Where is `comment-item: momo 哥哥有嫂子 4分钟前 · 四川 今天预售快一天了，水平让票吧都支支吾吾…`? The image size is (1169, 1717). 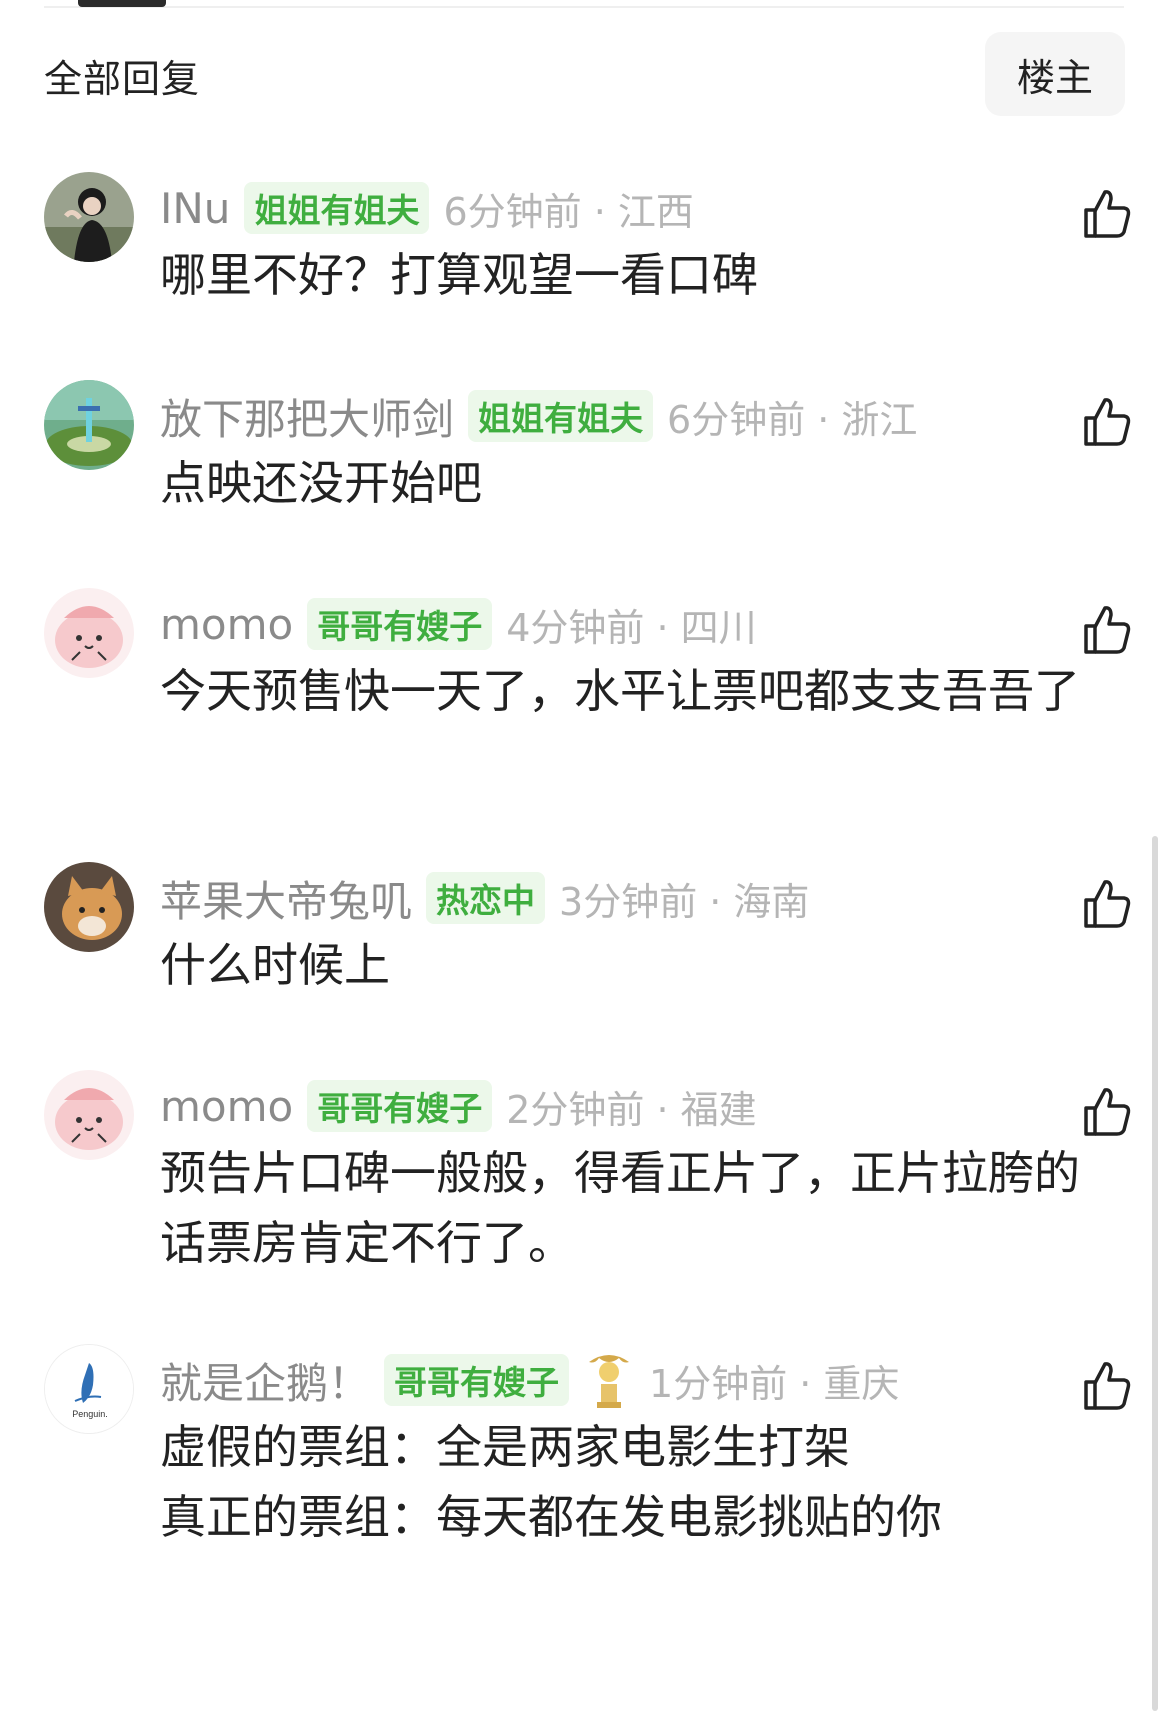 comment-item: momo 哥哥有嫂子 4分钟前 · 四川 今天预售快一天了，水平让票吧都支支吾吾… is located at coordinates (589, 683).